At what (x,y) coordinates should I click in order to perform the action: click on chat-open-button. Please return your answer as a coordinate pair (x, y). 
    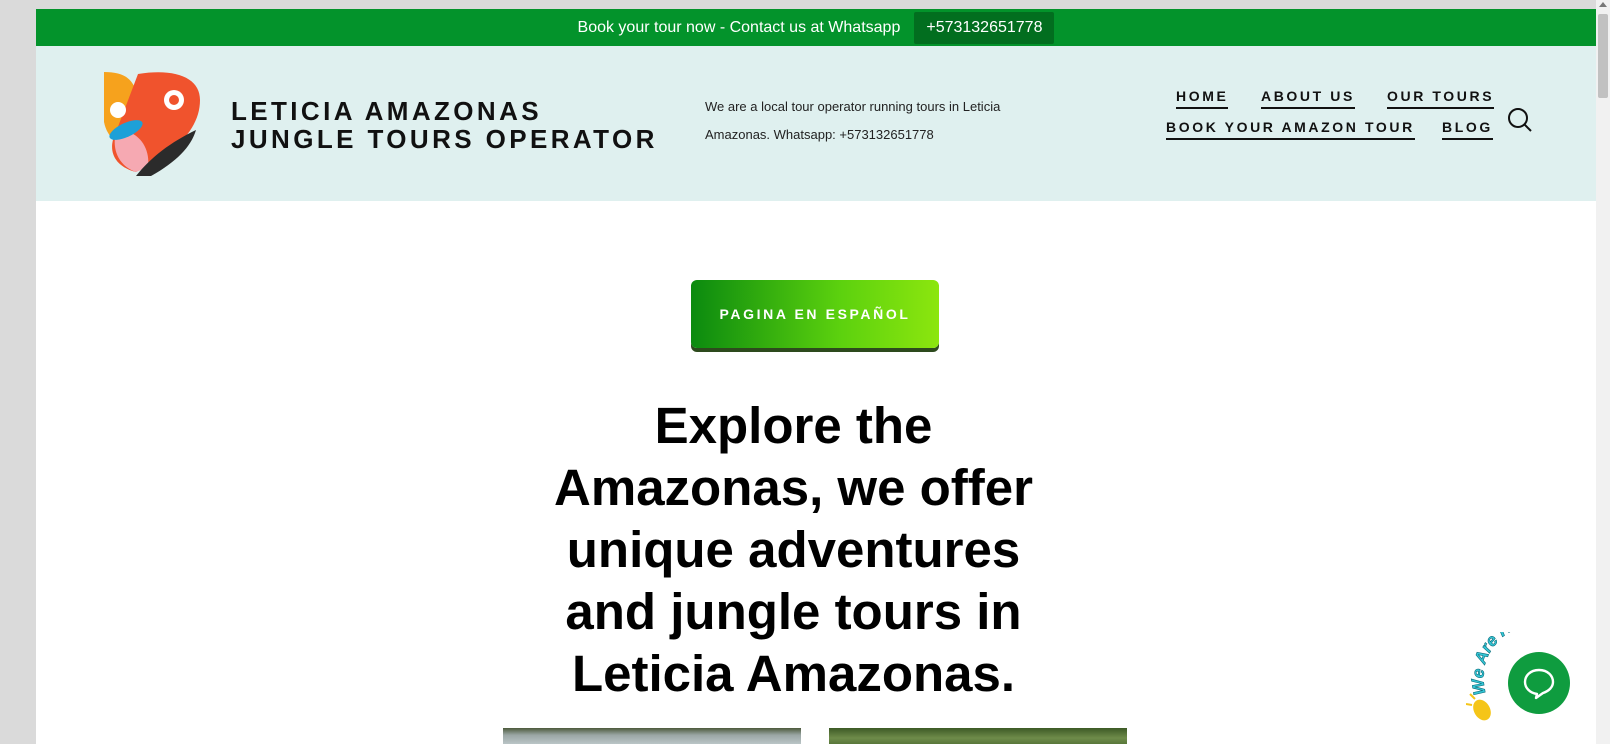
    Looking at the image, I should click on (1539, 683).